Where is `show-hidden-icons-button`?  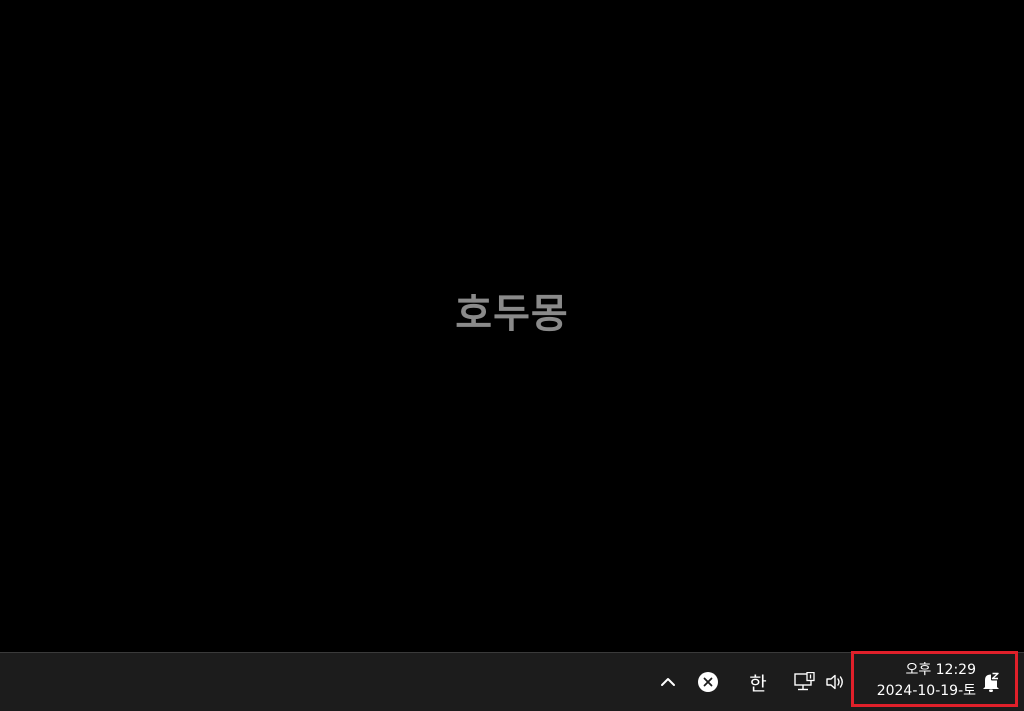 show-hidden-icons-button is located at coordinates (668, 682).